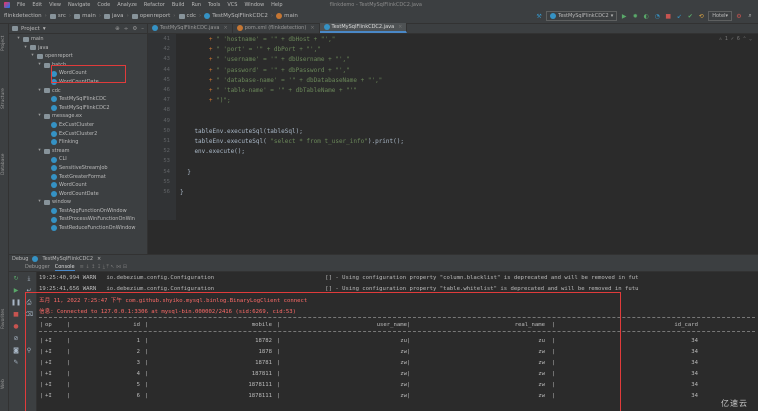  What do you see at coordinates (363, 28) in the screenshot?
I see `editor-tab: TestMySqlFlinkCDC2.java ×` at bounding box center [363, 28].